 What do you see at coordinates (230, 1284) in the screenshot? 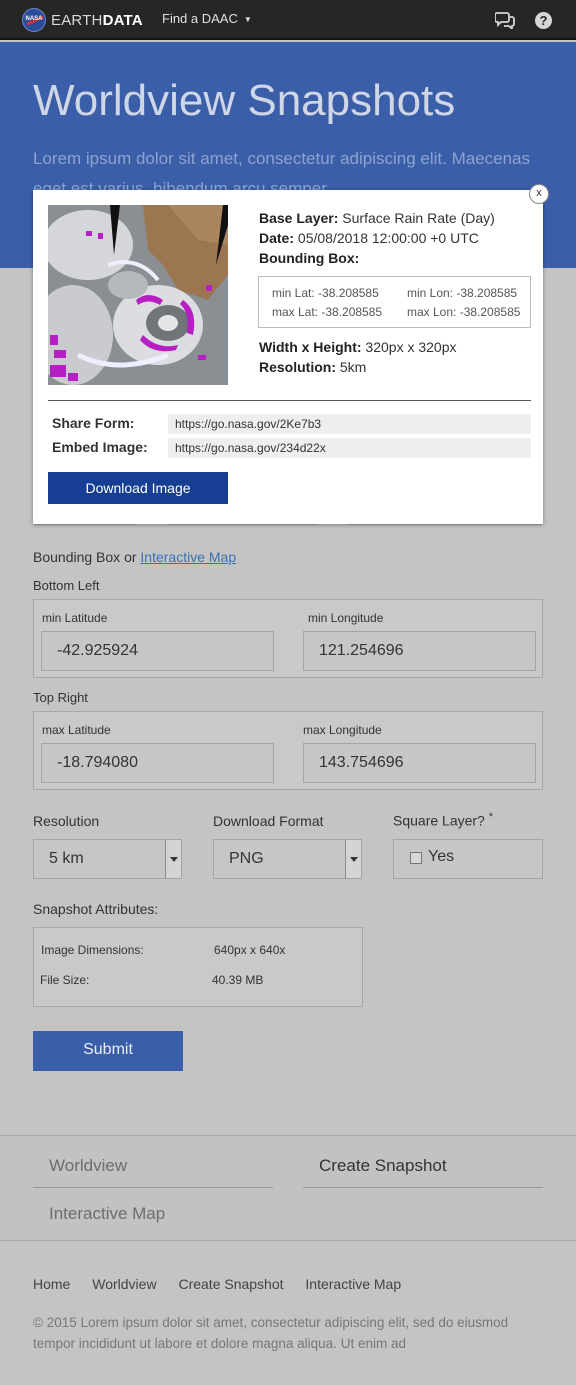
I see `footer-link-create-snapshot: Create Snapshot` at bounding box center [230, 1284].